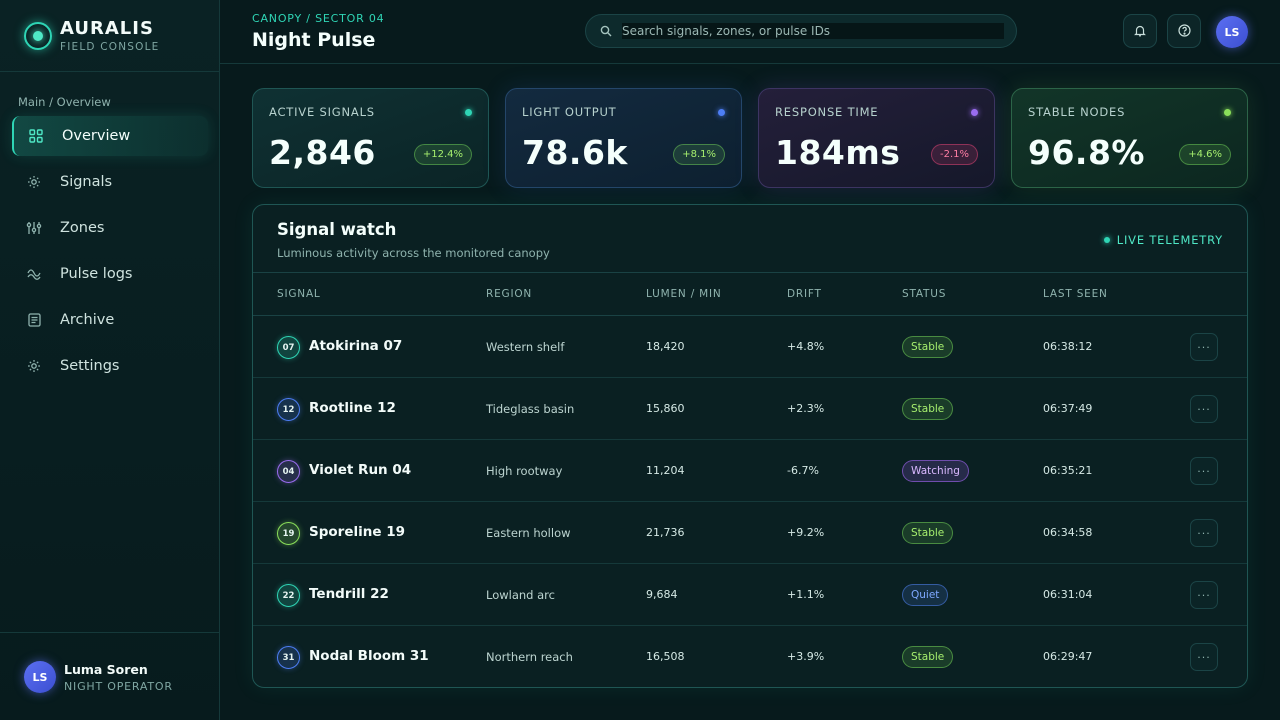  What do you see at coordinates (299, 294) in the screenshot?
I see `column-header-signal: SIGNAL` at bounding box center [299, 294].